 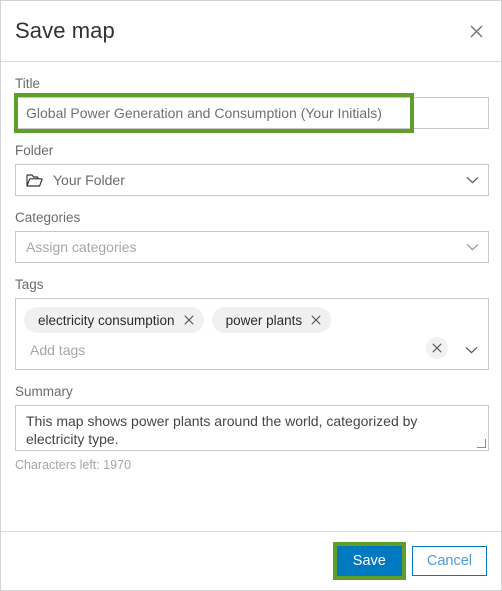 What do you see at coordinates (106, 320) in the screenshot?
I see `tag-pill-label: electricity consumption` at bounding box center [106, 320].